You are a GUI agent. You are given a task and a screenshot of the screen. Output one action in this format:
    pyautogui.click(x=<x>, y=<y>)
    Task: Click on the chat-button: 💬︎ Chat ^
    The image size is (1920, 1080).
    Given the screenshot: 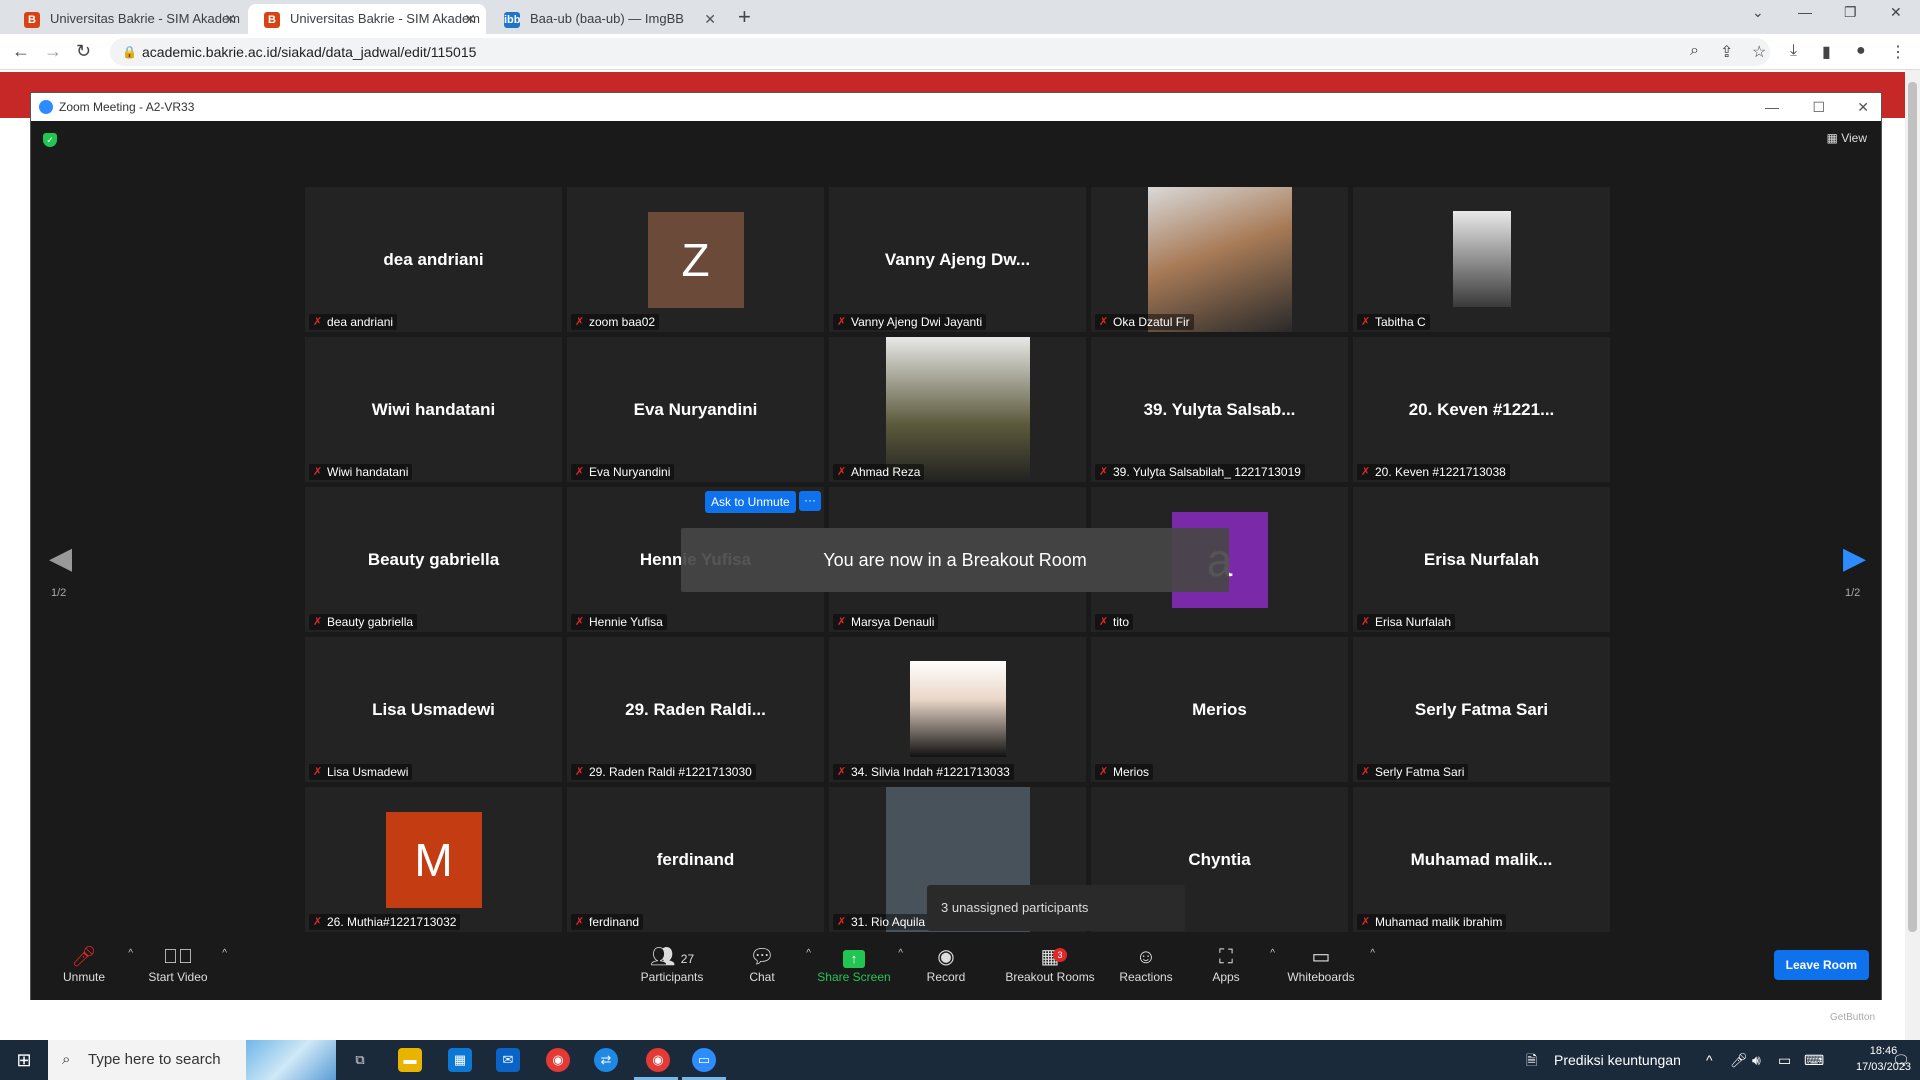 What is the action you would take?
    pyautogui.click(x=764, y=964)
    